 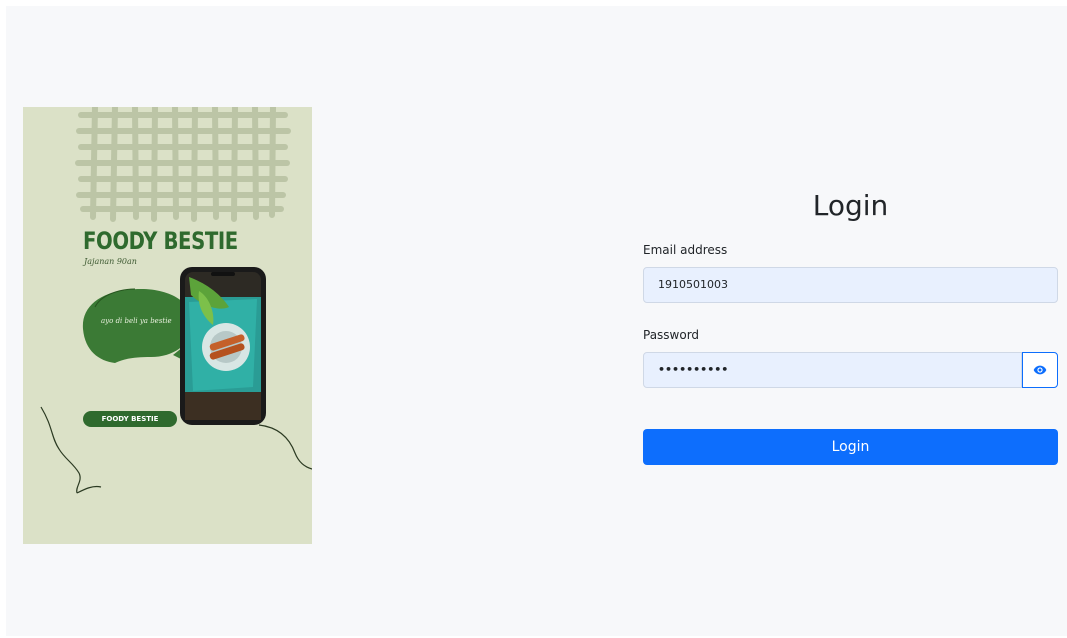 I want to click on woven-grid-decoration, so click(x=183, y=164).